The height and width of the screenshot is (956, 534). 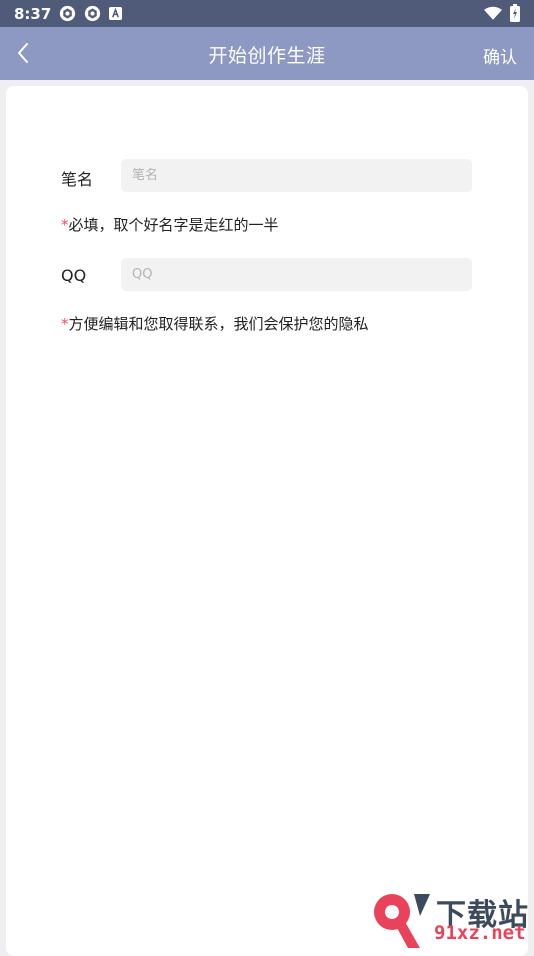 I want to click on system-icons, so click(x=502, y=13).